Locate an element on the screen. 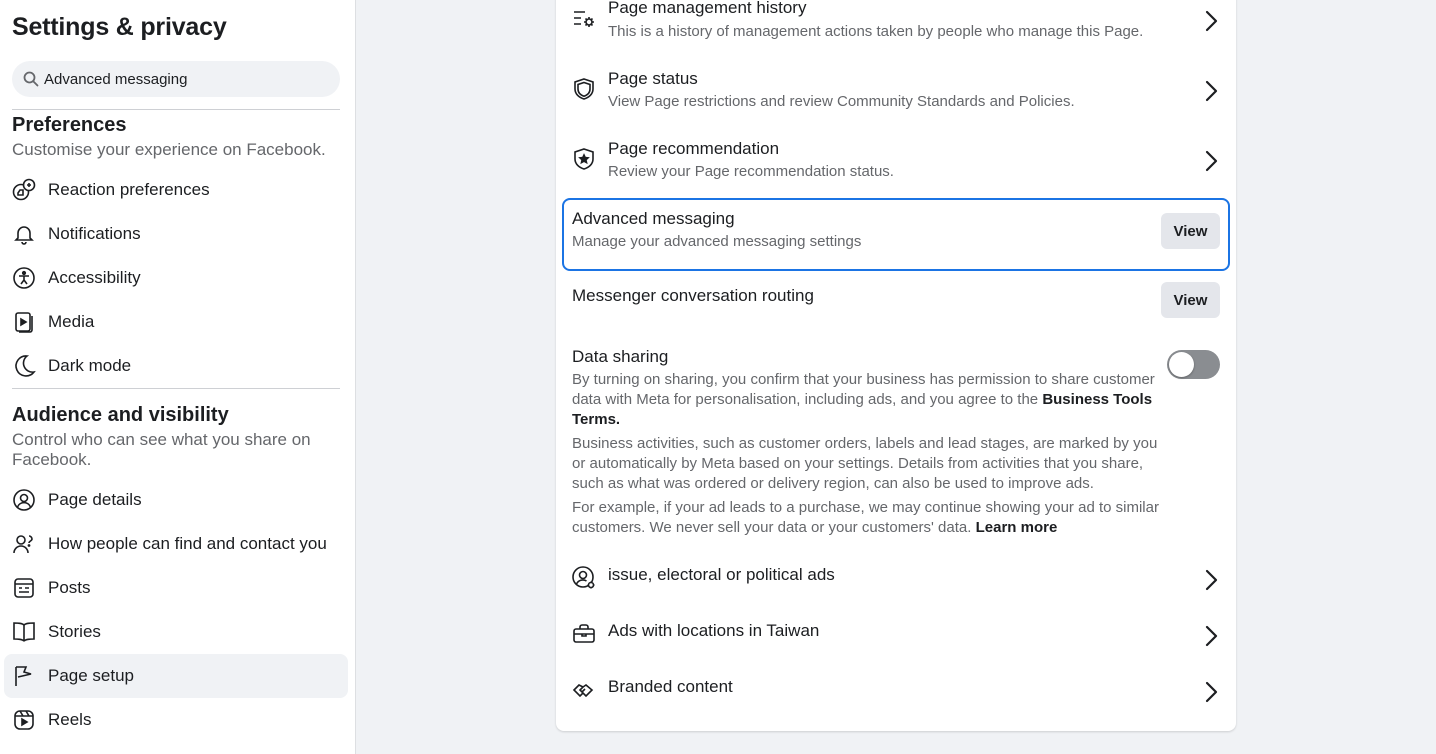  flag-icon is located at coordinates (23, 676).